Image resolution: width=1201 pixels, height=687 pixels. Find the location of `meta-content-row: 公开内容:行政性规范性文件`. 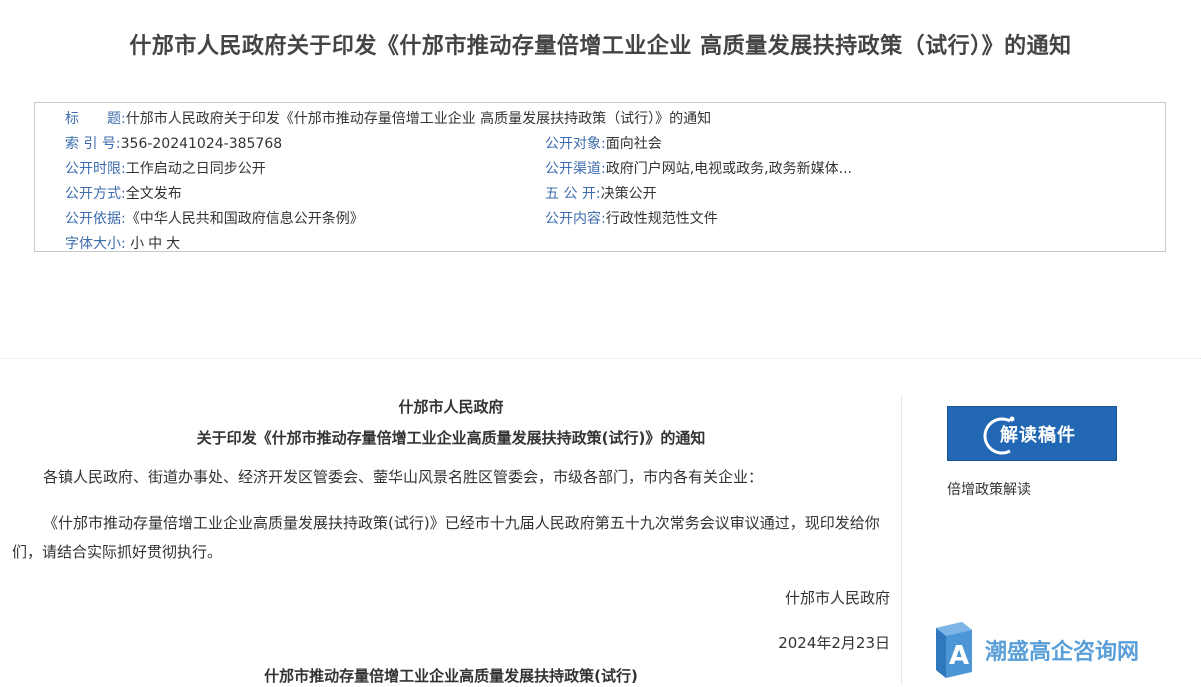

meta-content-row: 公开内容:行政性规范性文件 is located at coordinates (631, 219).